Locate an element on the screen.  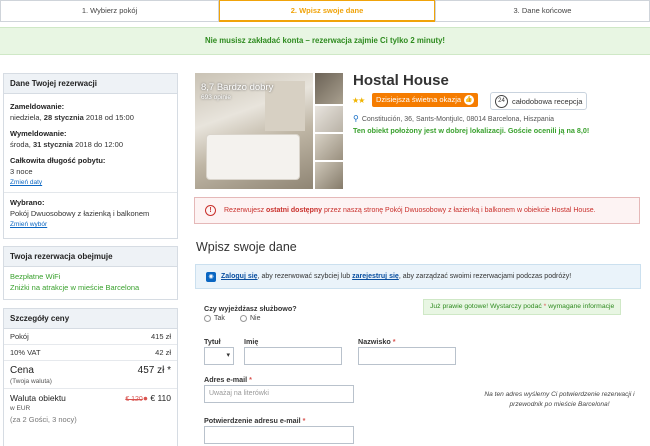
title-label: Tytuł is located at coordinates (212, 341).